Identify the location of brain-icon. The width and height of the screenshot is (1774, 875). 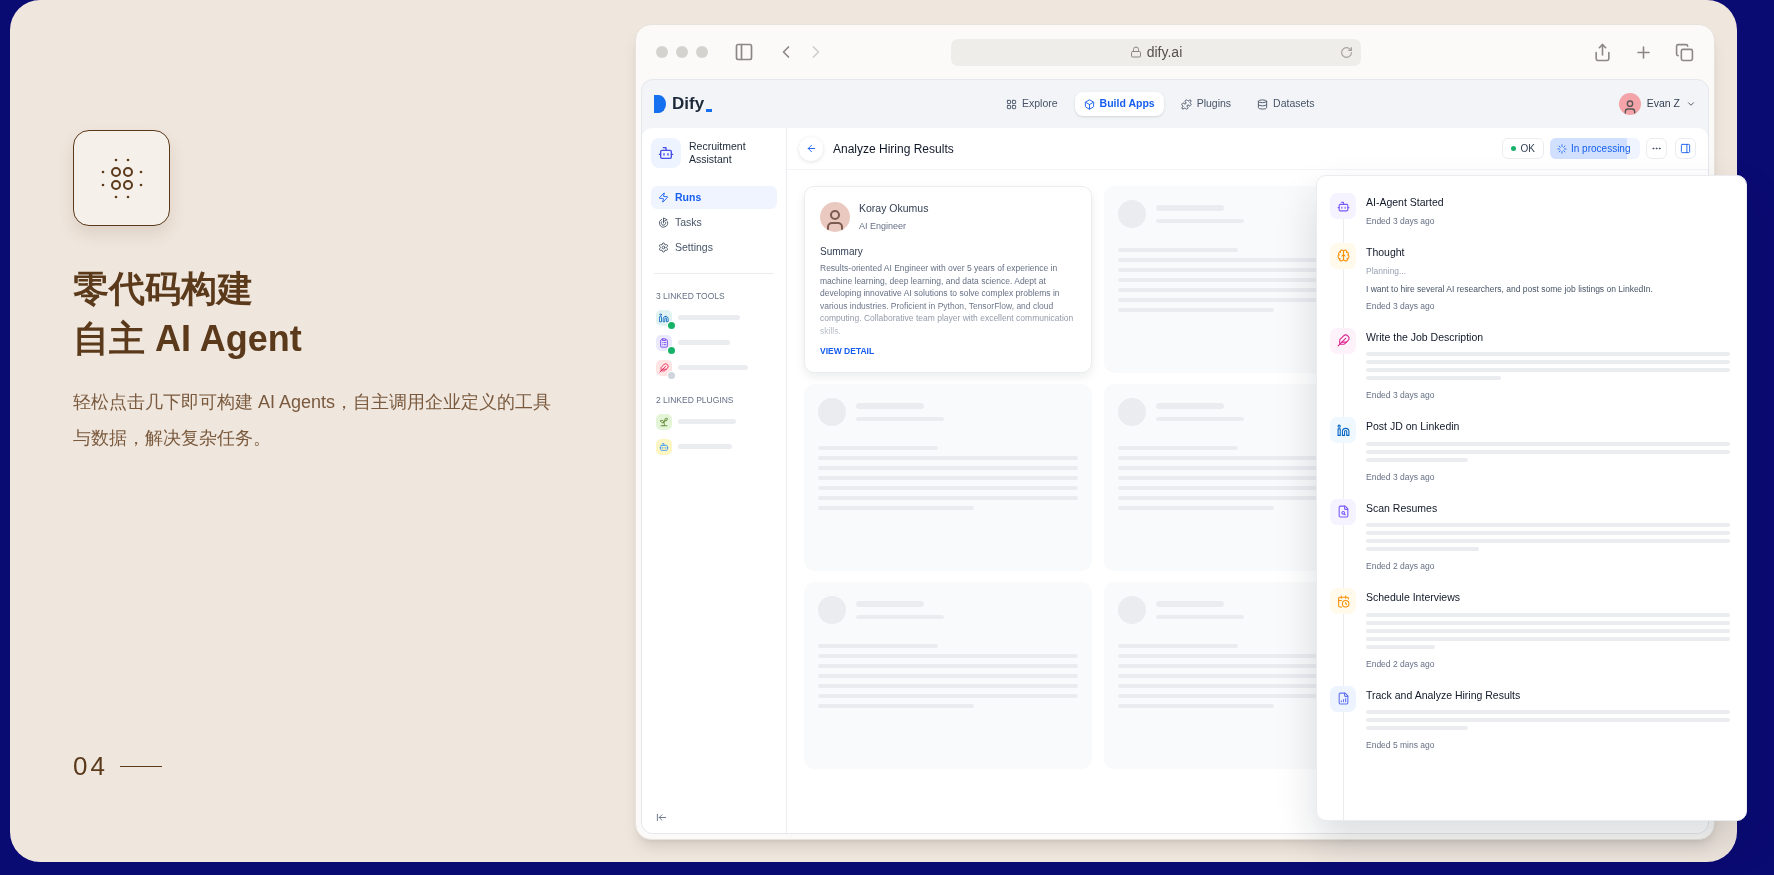
(1343, 255).